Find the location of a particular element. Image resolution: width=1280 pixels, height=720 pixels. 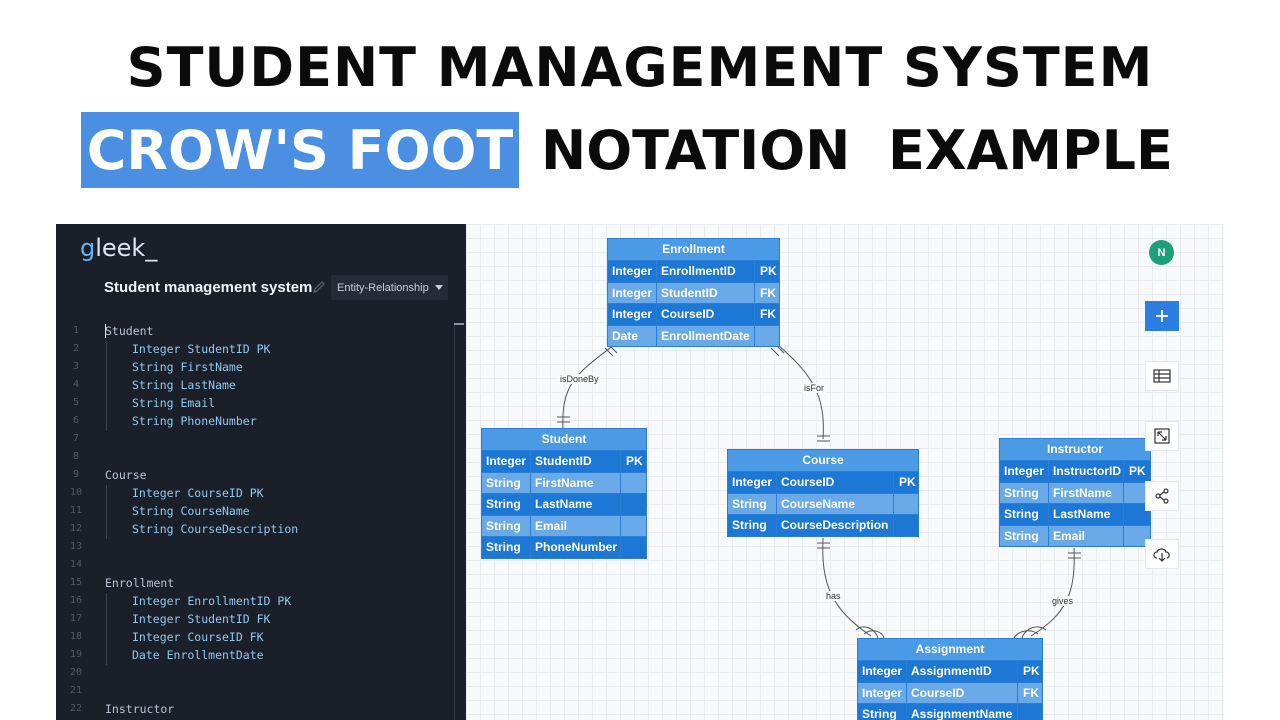

code-line: 18 Integer CourseID FK is located at coordinates (256, 637).